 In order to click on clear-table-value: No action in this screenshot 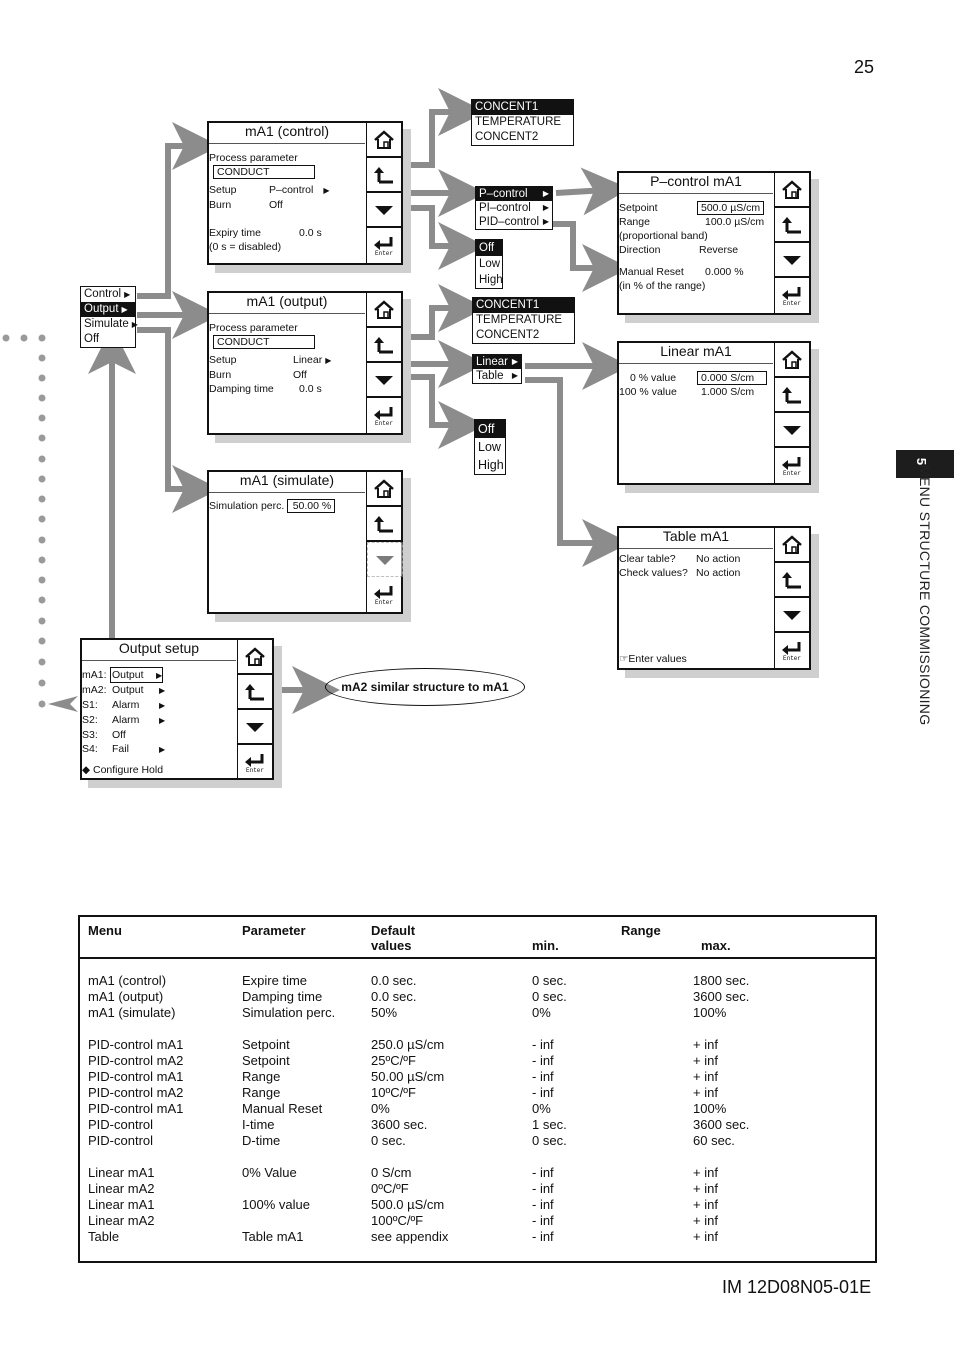, I will do `click(718, 559)`.